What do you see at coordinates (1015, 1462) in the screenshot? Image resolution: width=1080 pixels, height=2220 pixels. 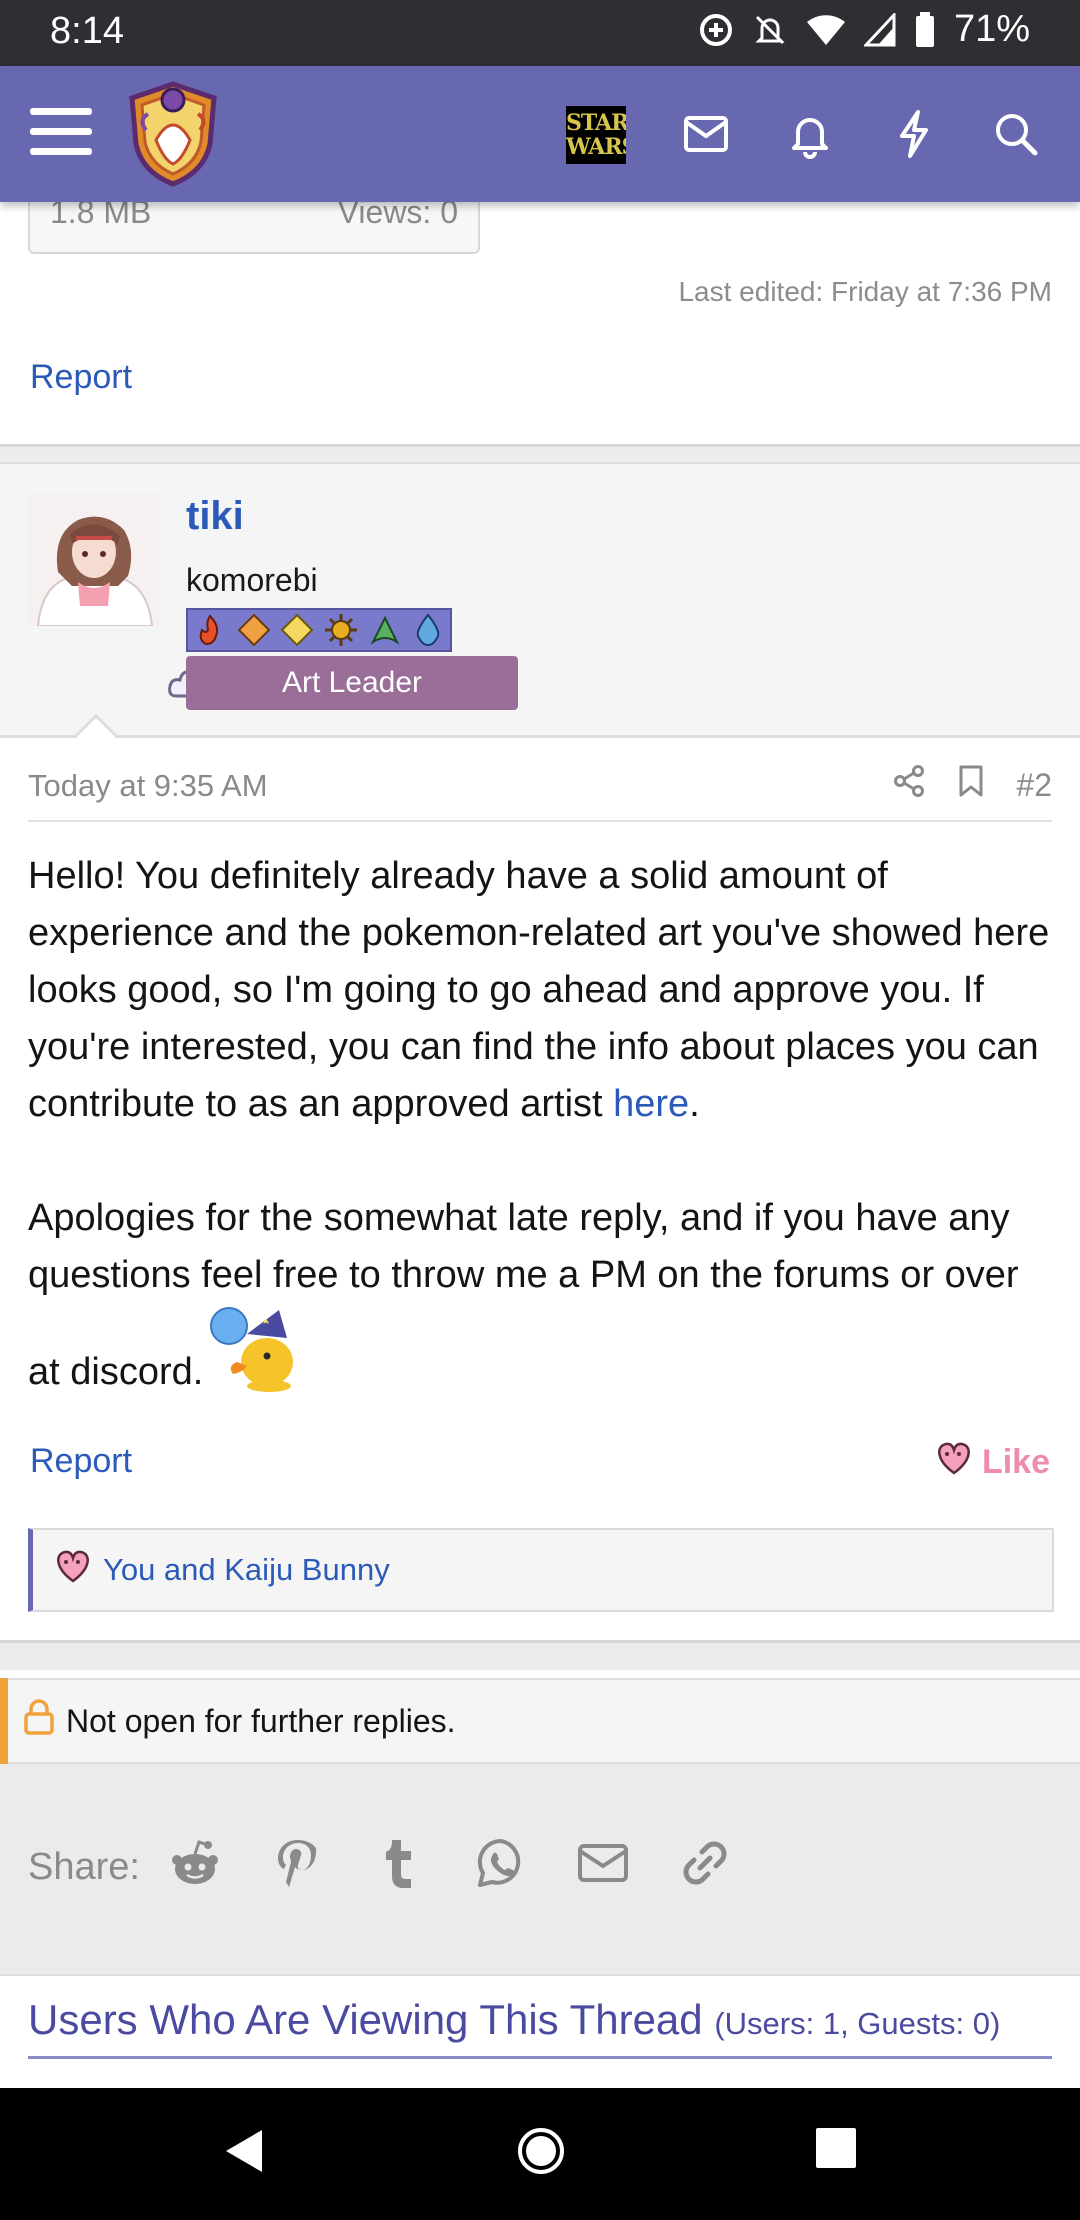 I see `like-label: Like` at bounding box center [1015, 1462].